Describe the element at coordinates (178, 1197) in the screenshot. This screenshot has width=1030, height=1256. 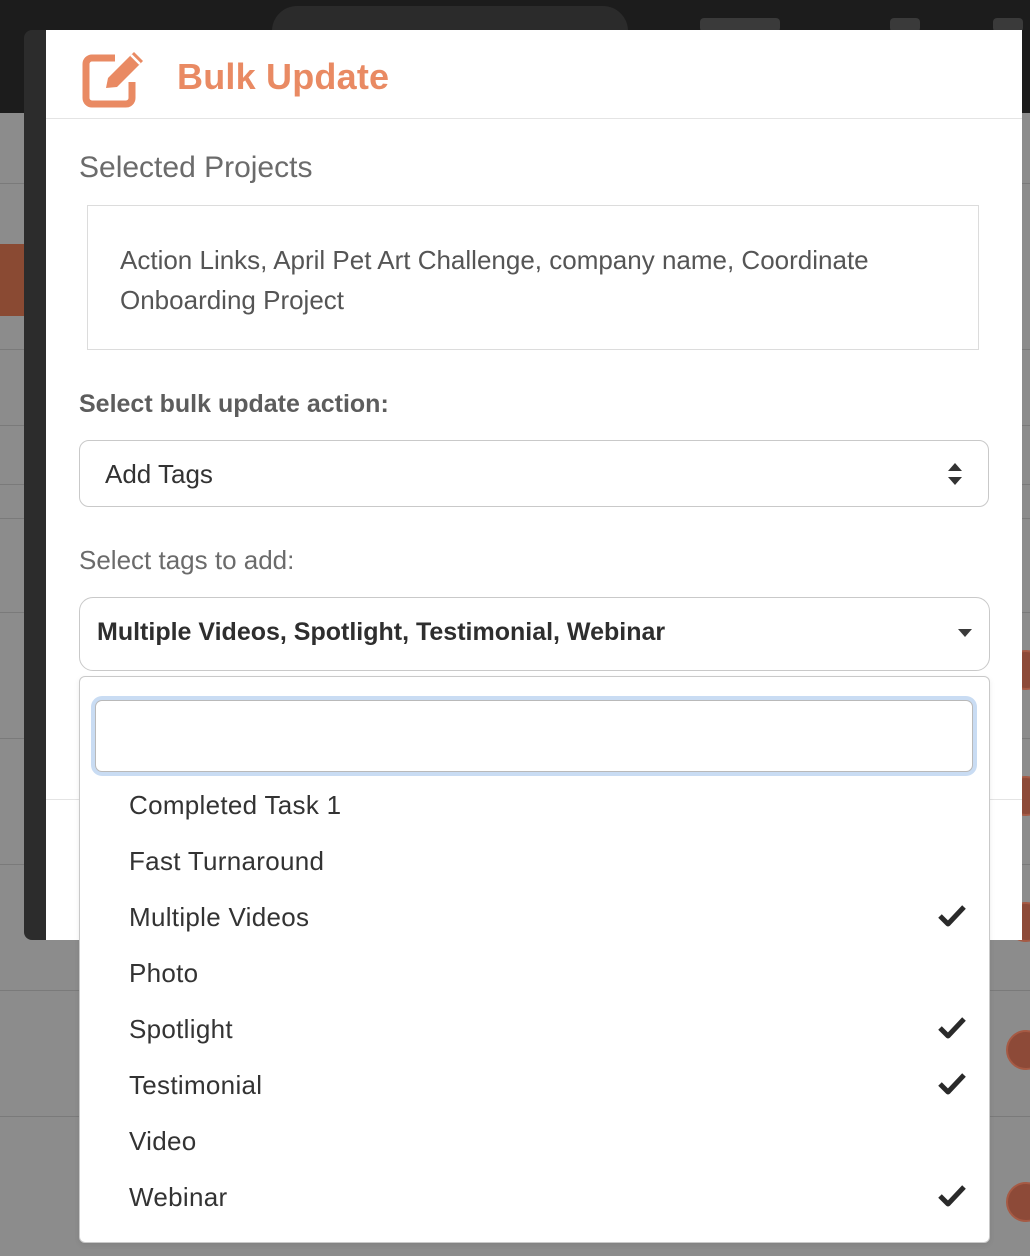
I see `tag-option-label: Webinar` at that location.